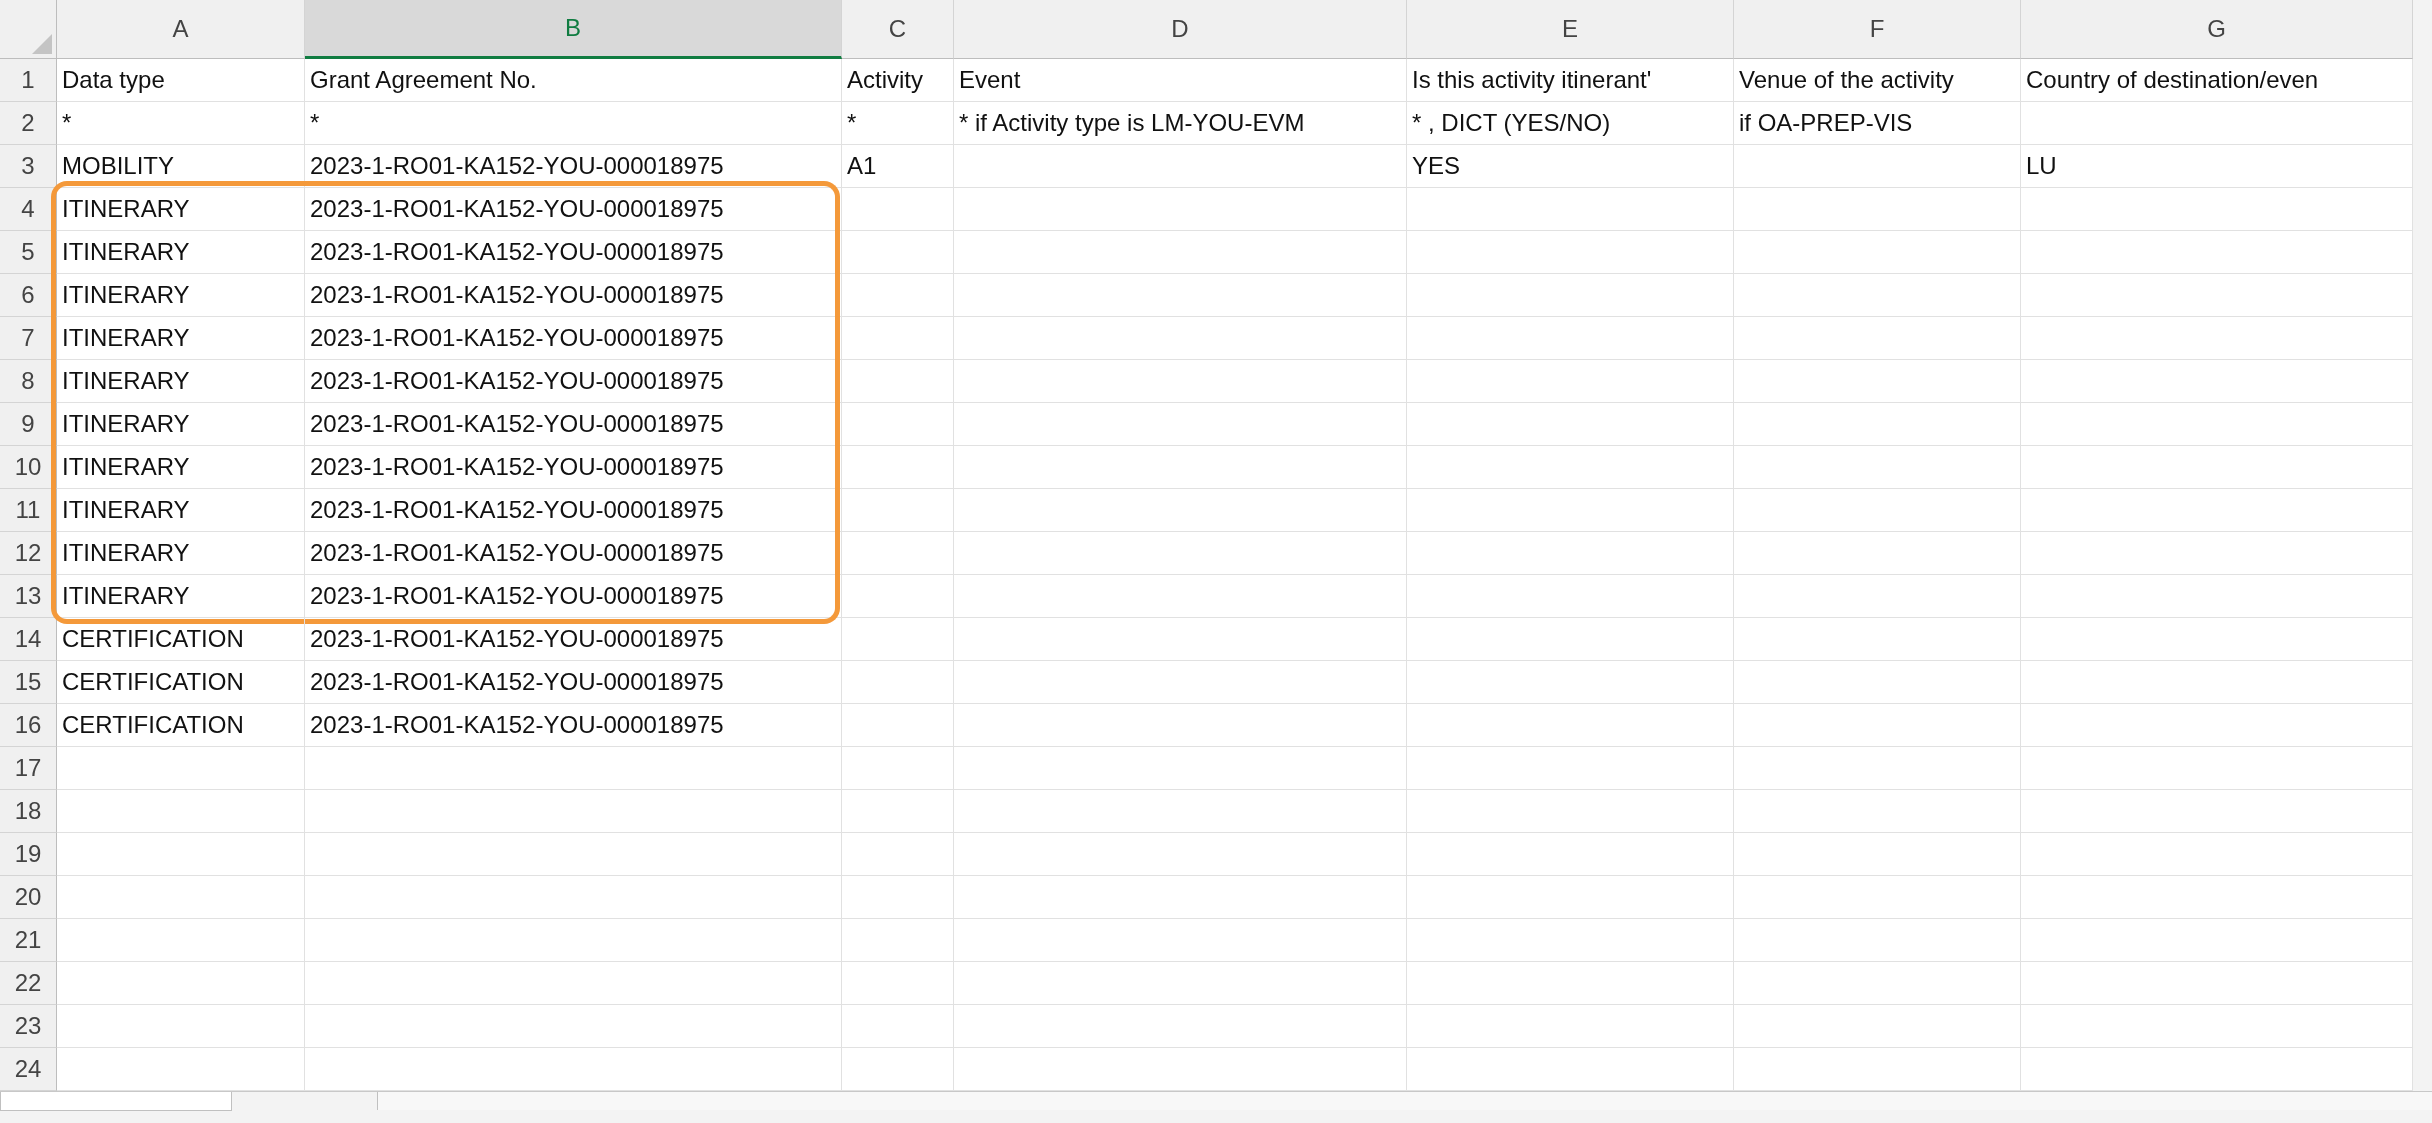 This screenshot has height=1123, width=2432. Describe the element at coordinates (1570, 29) in the screenshot. I see `column-header: E` at that location.